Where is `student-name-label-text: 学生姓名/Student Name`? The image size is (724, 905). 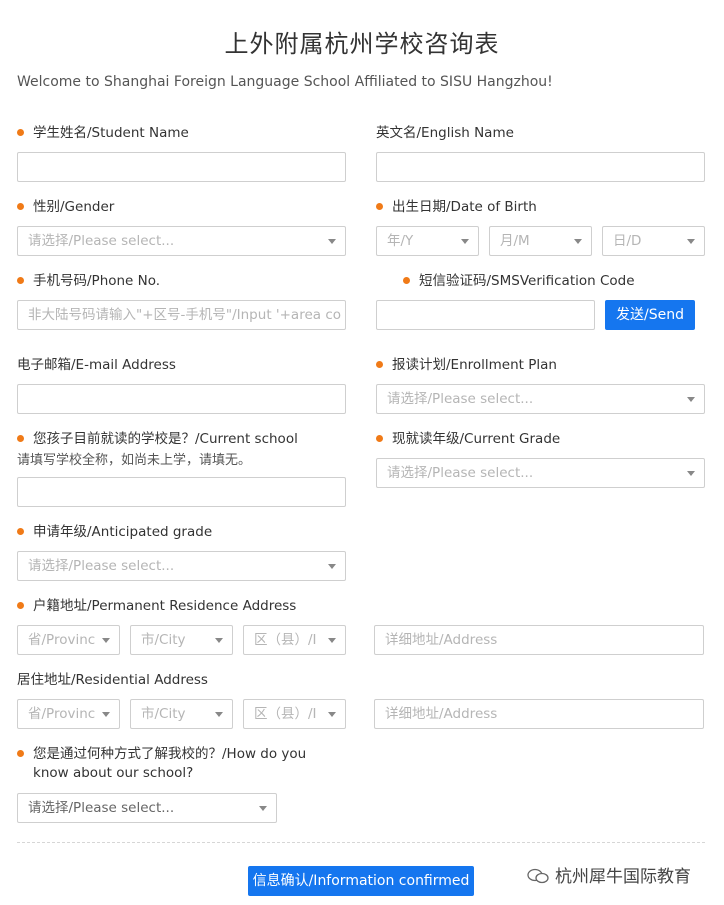 student-name-label-text: 学生姓名/Student Name is located at coordinates (111, 133).